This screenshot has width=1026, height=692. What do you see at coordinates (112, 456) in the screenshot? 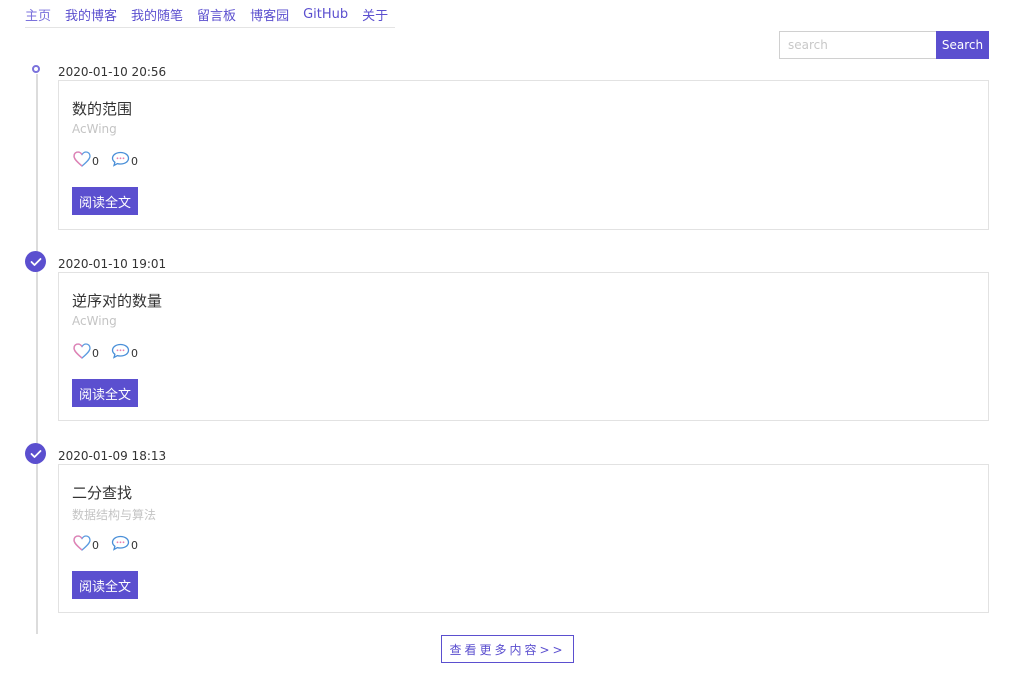
I see `post-date: 2020-01-09 18:13` at bounding box center [112, 456].